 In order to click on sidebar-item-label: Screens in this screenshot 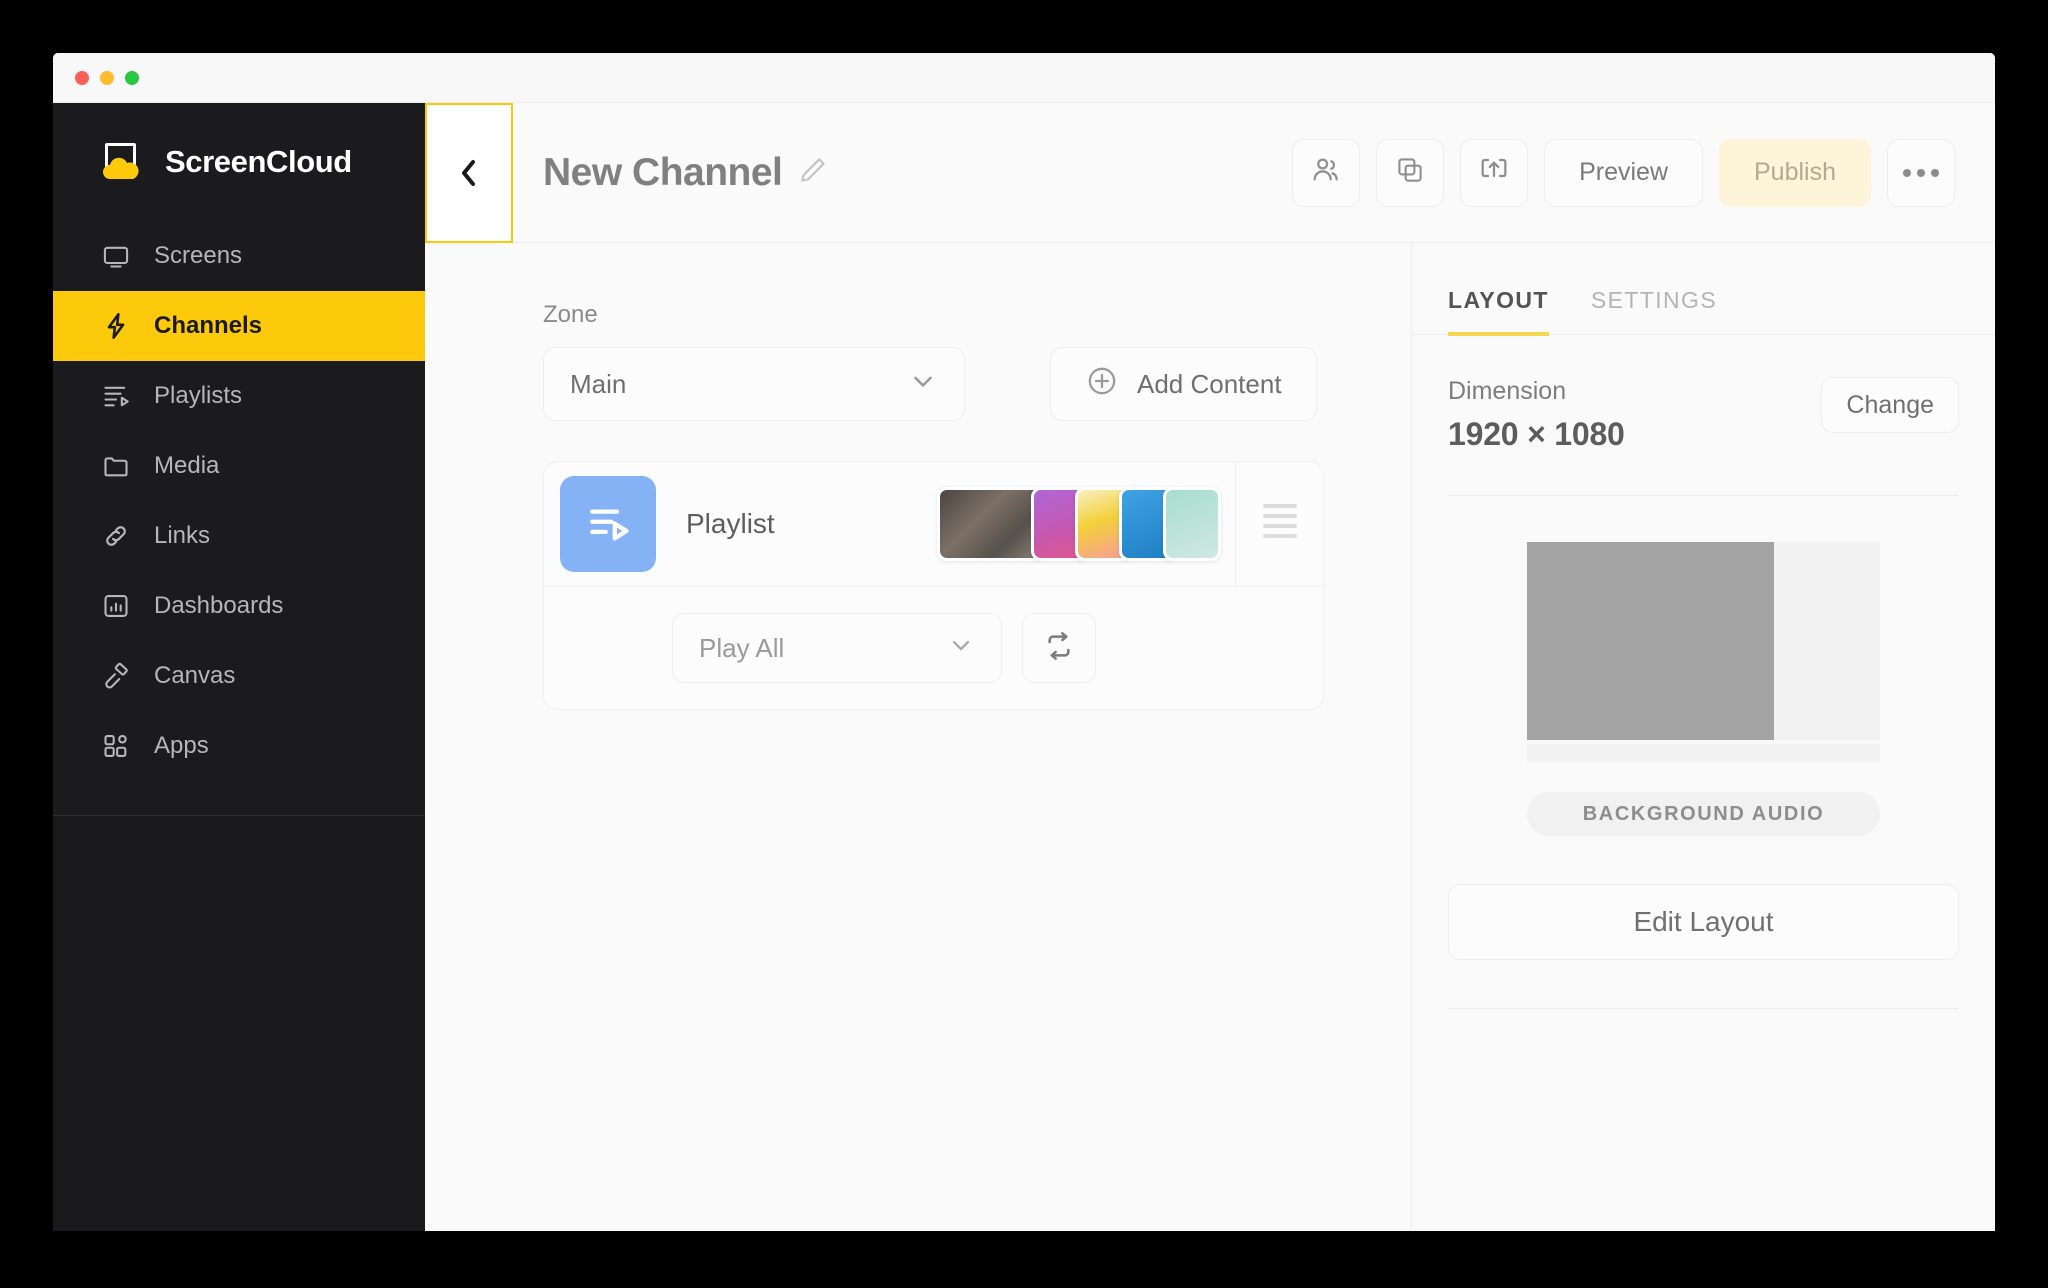, I will do `click(198, 255)`.